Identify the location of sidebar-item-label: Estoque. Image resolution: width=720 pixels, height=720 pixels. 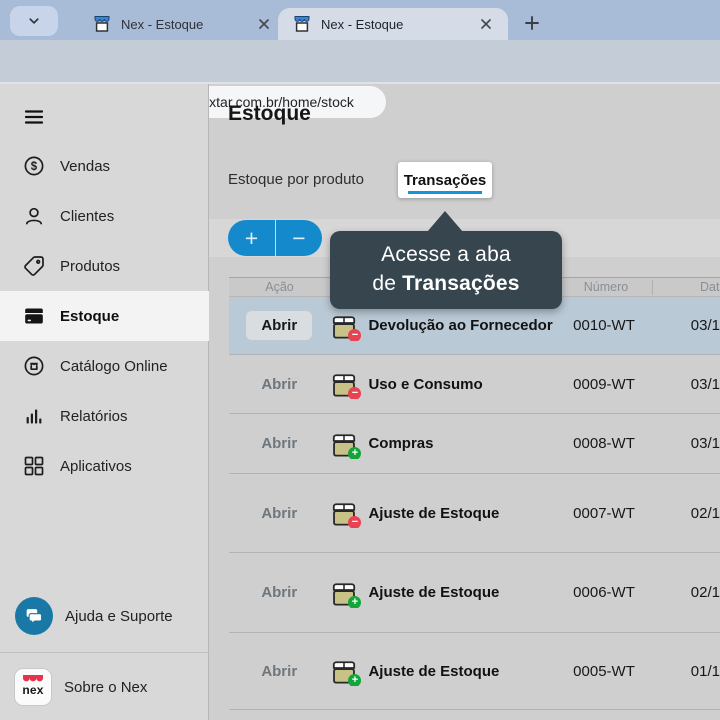
(90, 316).